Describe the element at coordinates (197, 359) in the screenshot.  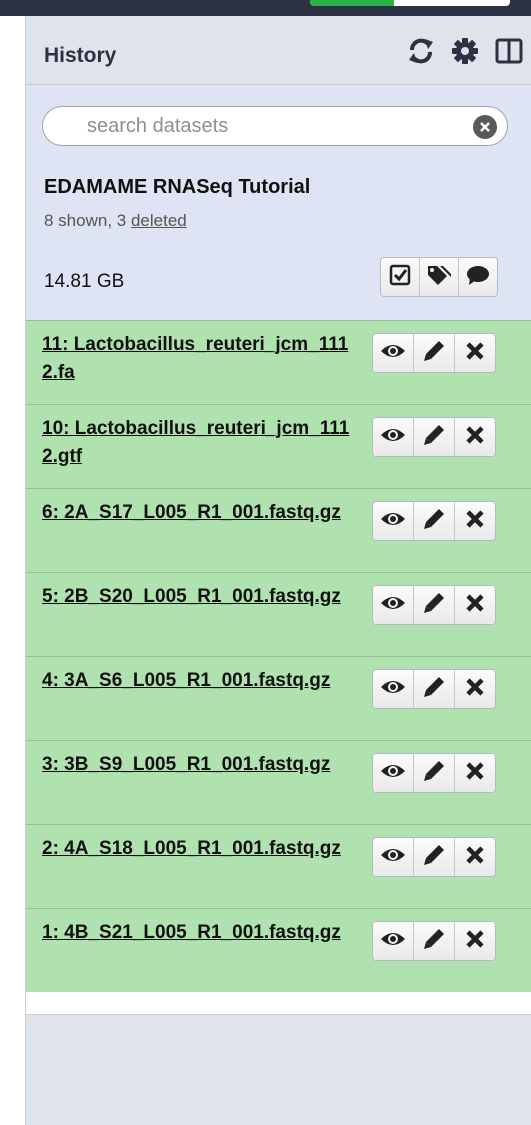
I see `dataset-title: 11: Lactobacillus_reuteri_jcm_1112.fa` at that location.